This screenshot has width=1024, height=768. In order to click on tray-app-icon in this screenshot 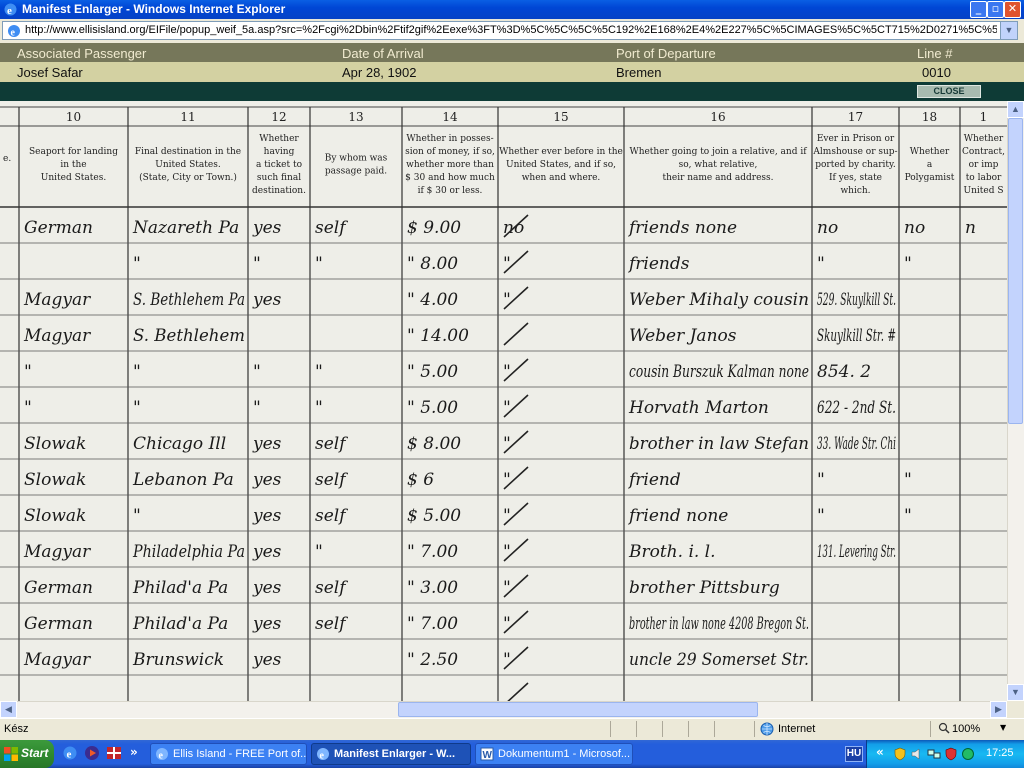, I will do `click(968, 754)`.